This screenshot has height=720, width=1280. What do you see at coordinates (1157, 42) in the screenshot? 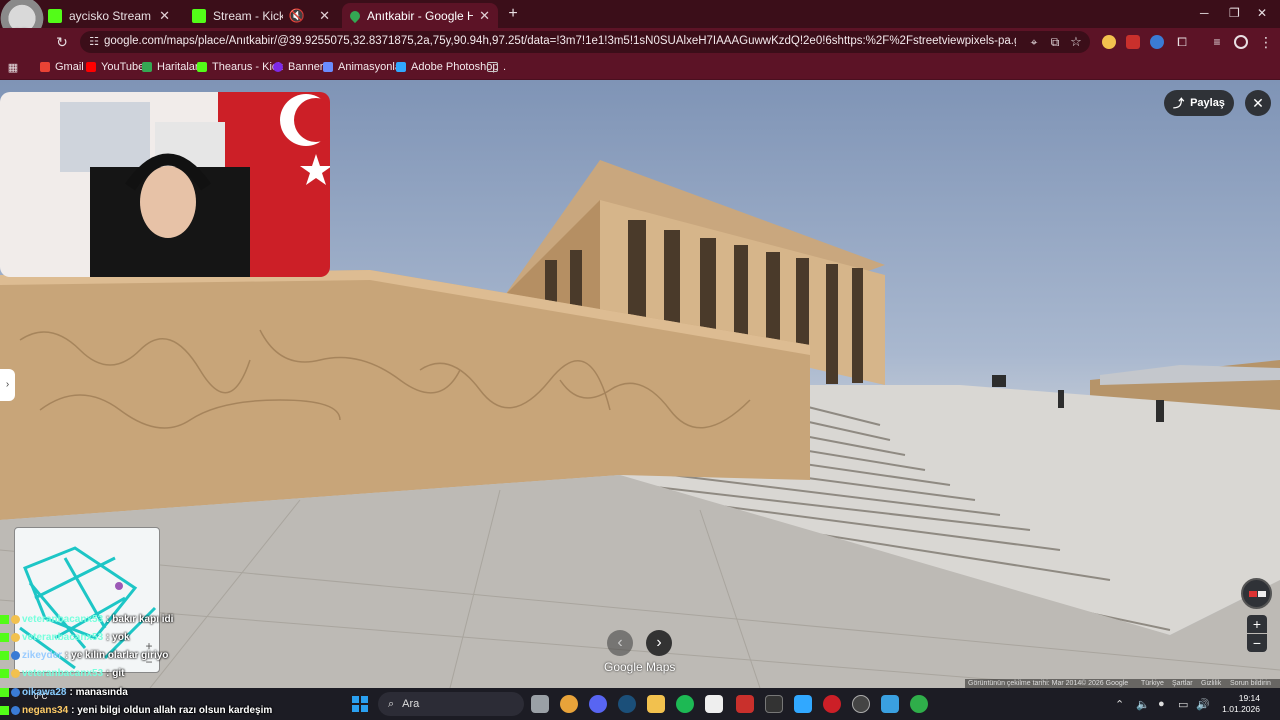
I see `extension-3-icon` at bounding box center [1157, 42].